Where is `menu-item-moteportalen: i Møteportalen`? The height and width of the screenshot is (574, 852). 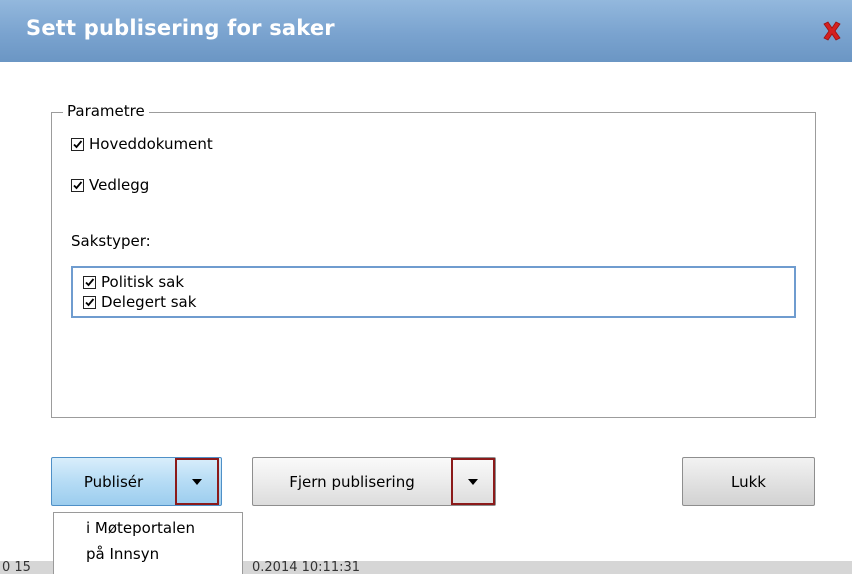 menu-item-moteportalen: i Møteportalen is located at coordinates (140, 528).